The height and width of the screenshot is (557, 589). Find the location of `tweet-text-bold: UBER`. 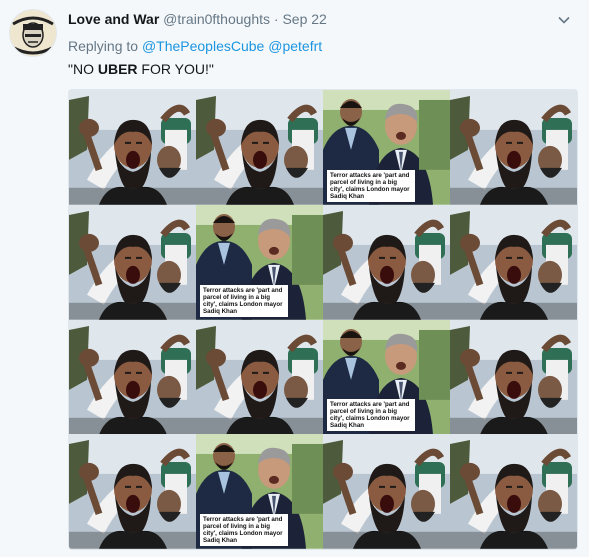

tweet-text-bold: UBER is located at coordinates (117, 69).